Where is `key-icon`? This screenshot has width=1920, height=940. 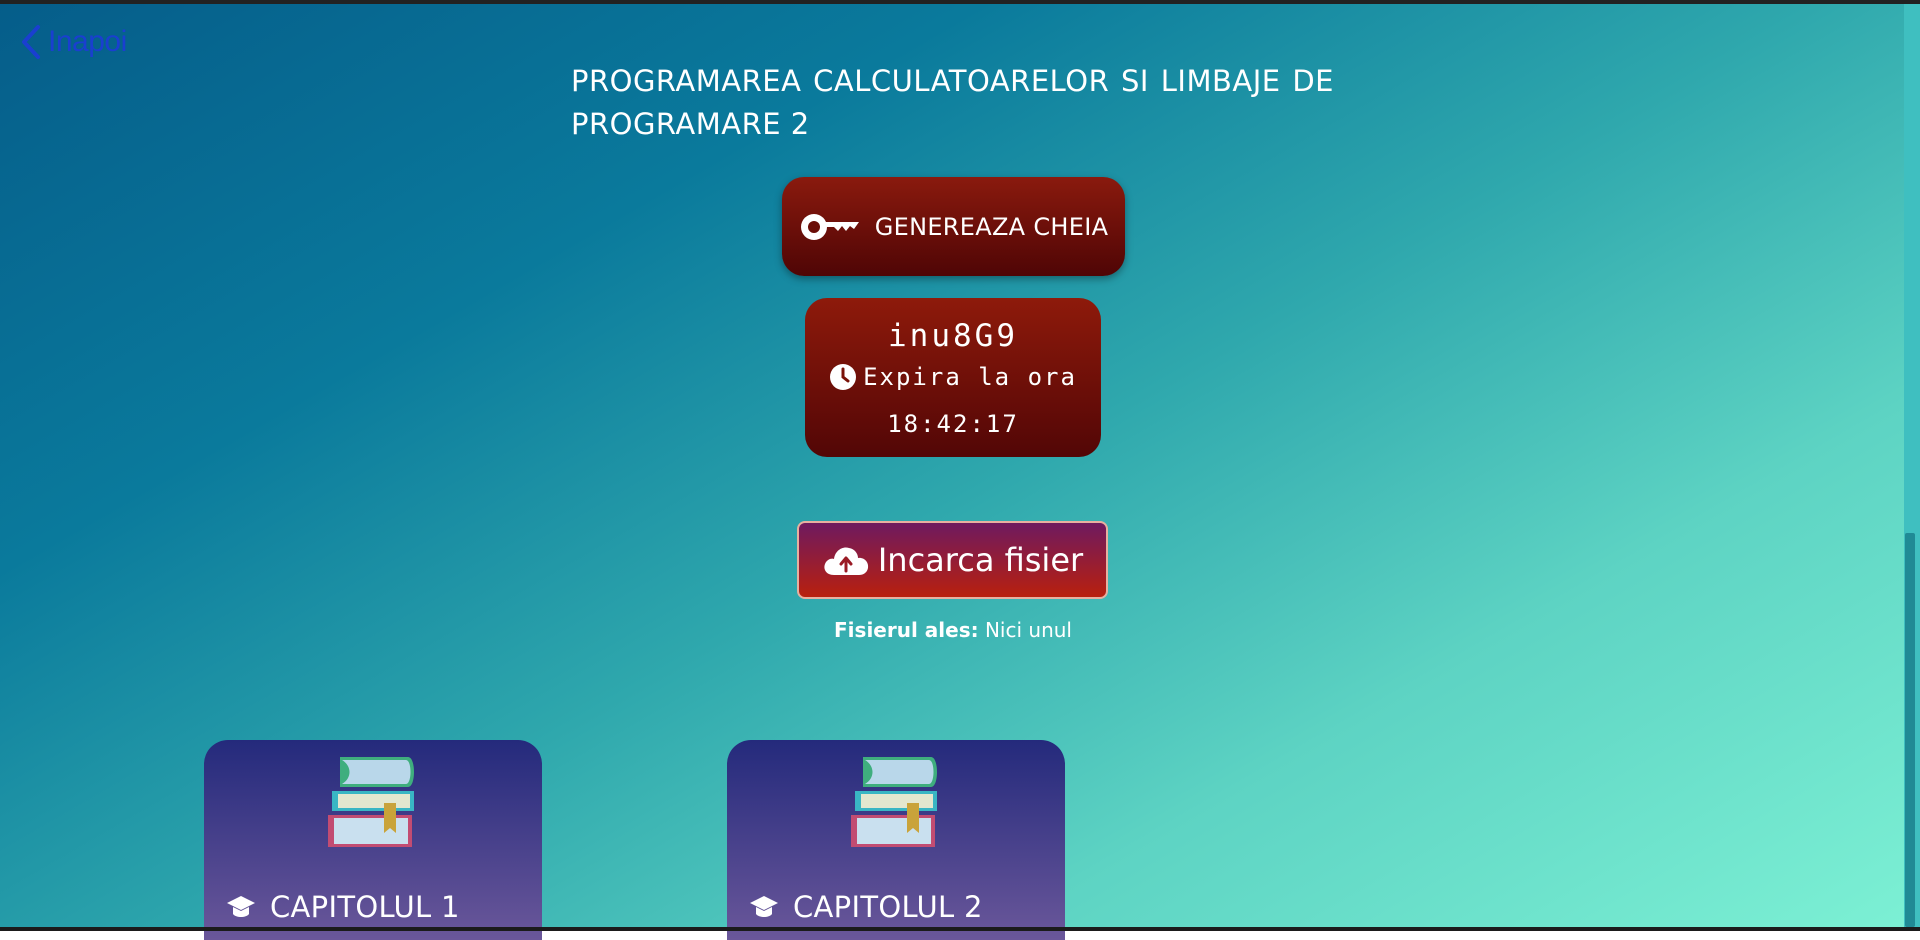
key-icon is located at coordinates (829, 226).